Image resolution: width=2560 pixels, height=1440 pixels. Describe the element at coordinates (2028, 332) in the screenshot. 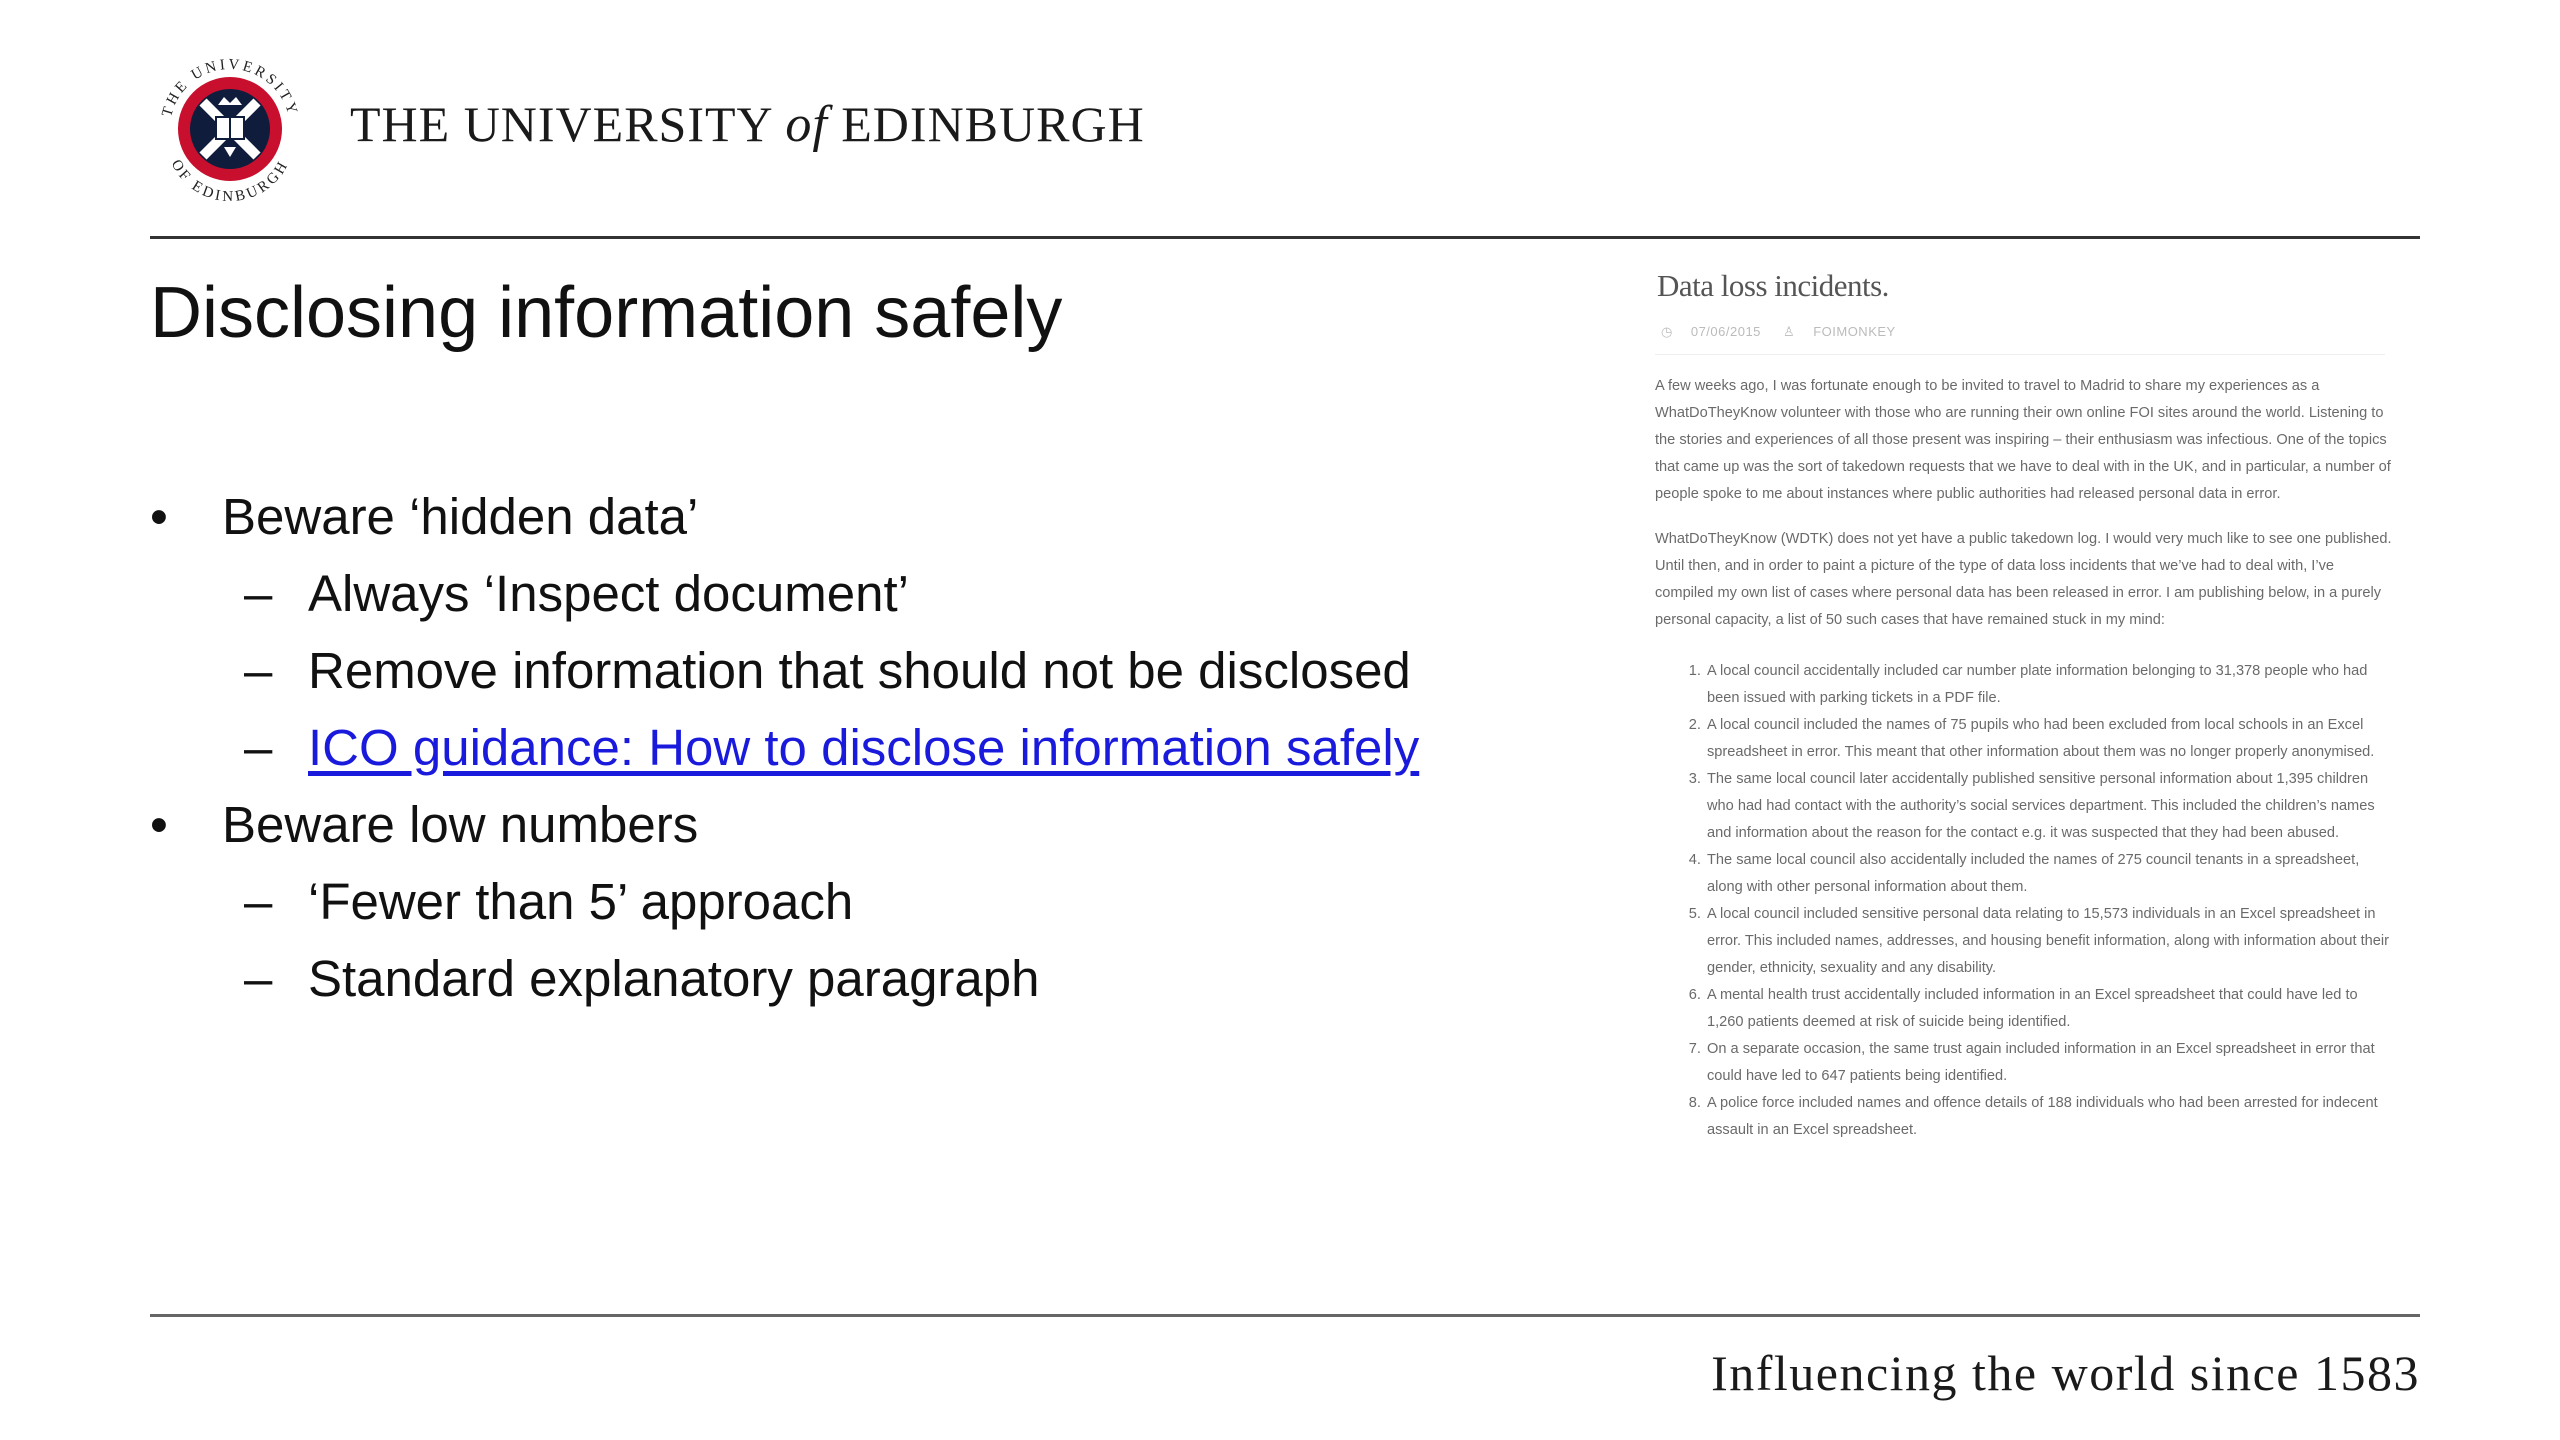

I see `blog-post-meta: ◷ 07/06/2015 ♙ FOIMONKEY` at that location.